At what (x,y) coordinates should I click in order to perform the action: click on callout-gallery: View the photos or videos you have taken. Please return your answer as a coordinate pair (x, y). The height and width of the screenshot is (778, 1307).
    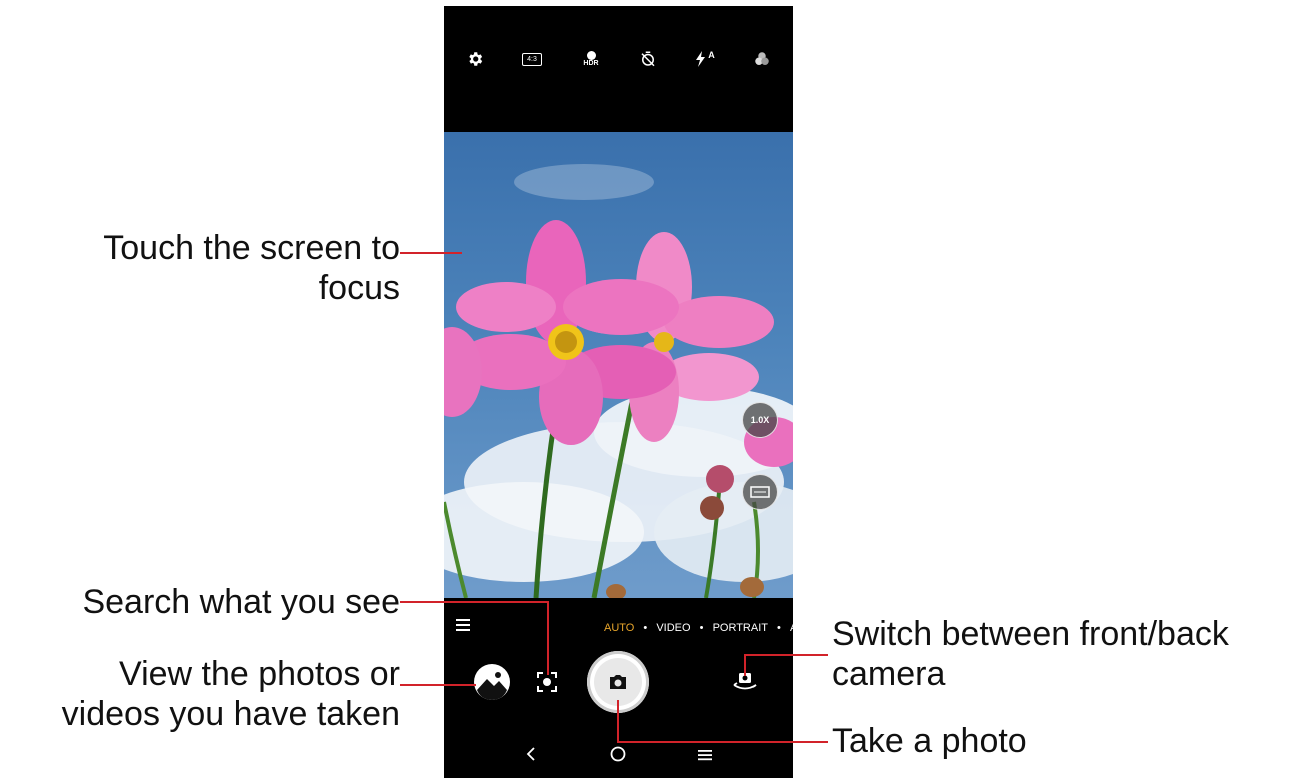
    Looking at the image, I should click on (231, 694).